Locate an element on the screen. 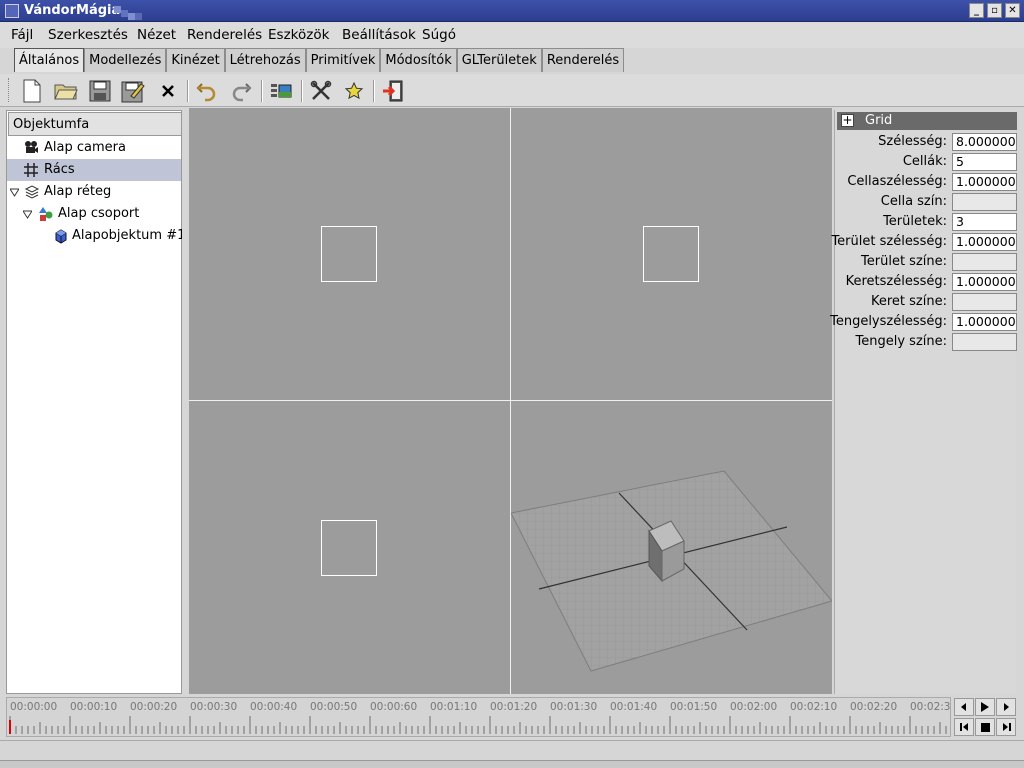 The height and width of the screenshot is (768, 1024). skip-end-icon is located at coordinates (1006, 727).